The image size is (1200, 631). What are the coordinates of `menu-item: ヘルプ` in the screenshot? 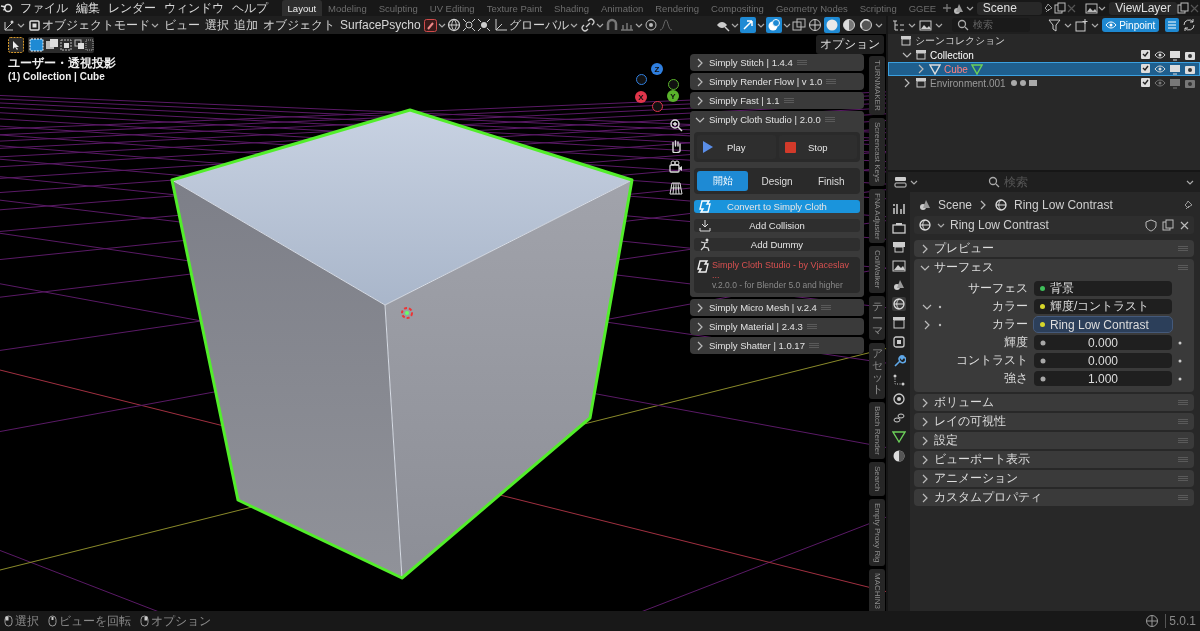 It's located at (250, 8).